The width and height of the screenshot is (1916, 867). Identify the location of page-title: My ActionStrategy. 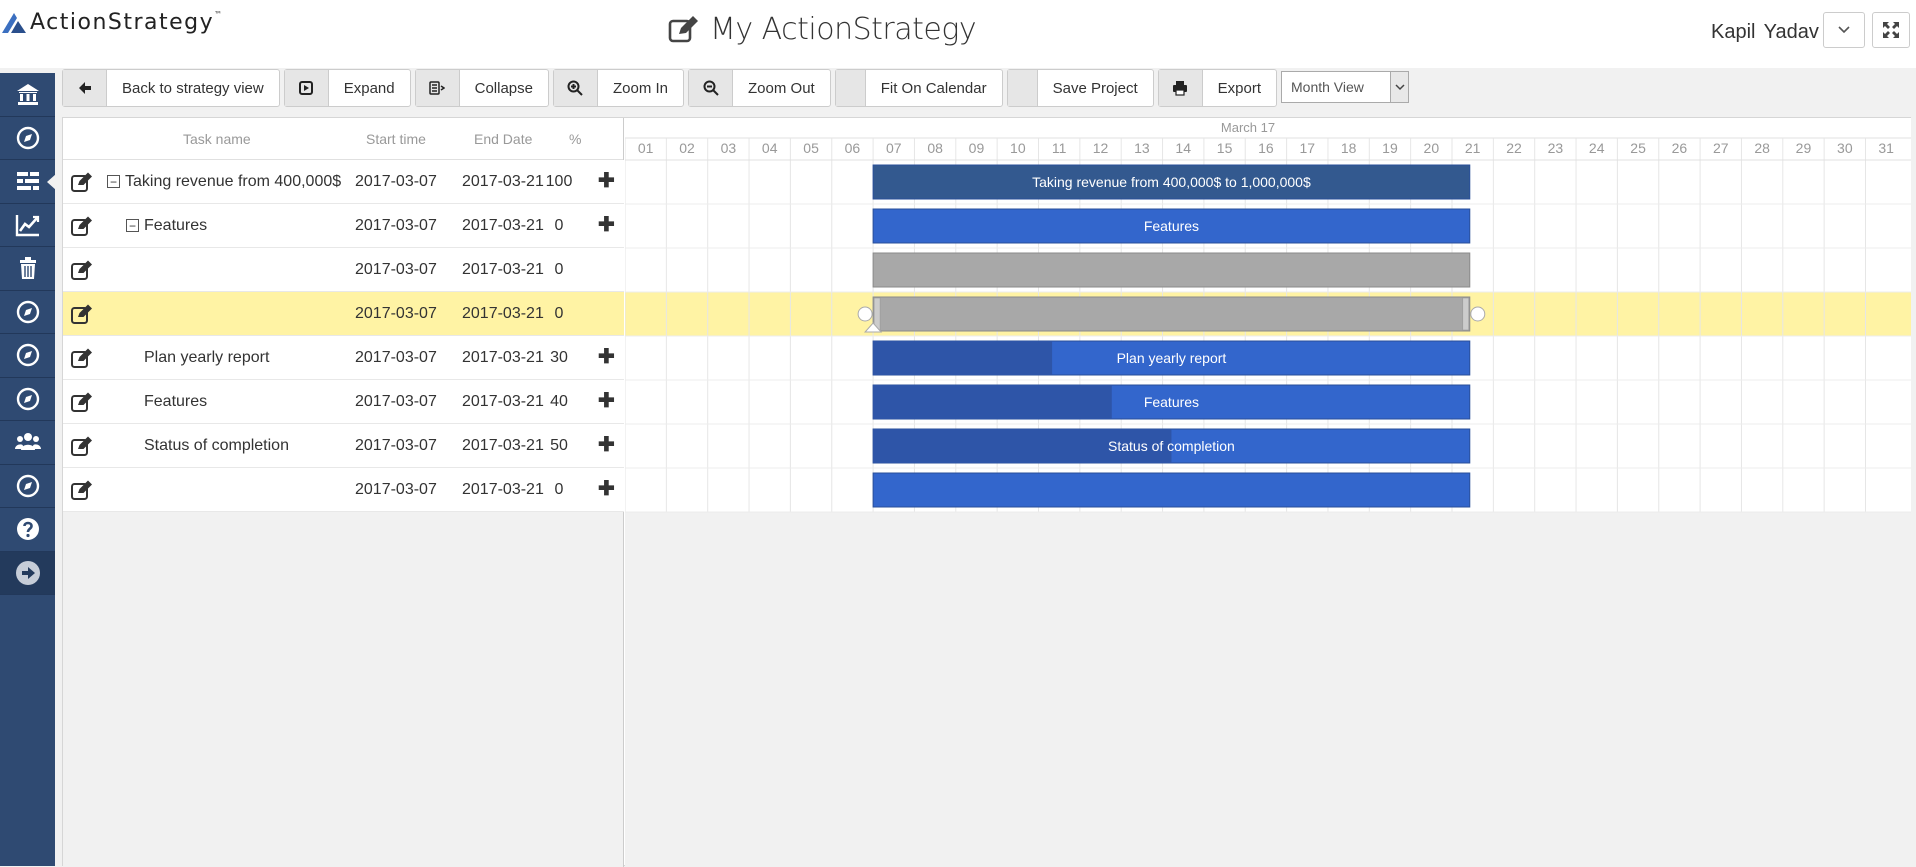
(843, 29).